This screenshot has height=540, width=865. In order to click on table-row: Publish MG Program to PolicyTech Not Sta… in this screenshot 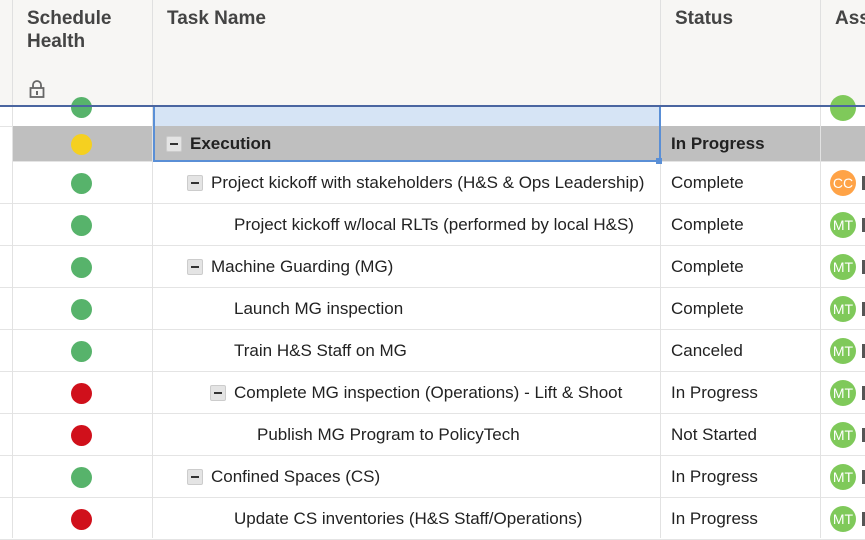, I will do `click(432, 435)`.